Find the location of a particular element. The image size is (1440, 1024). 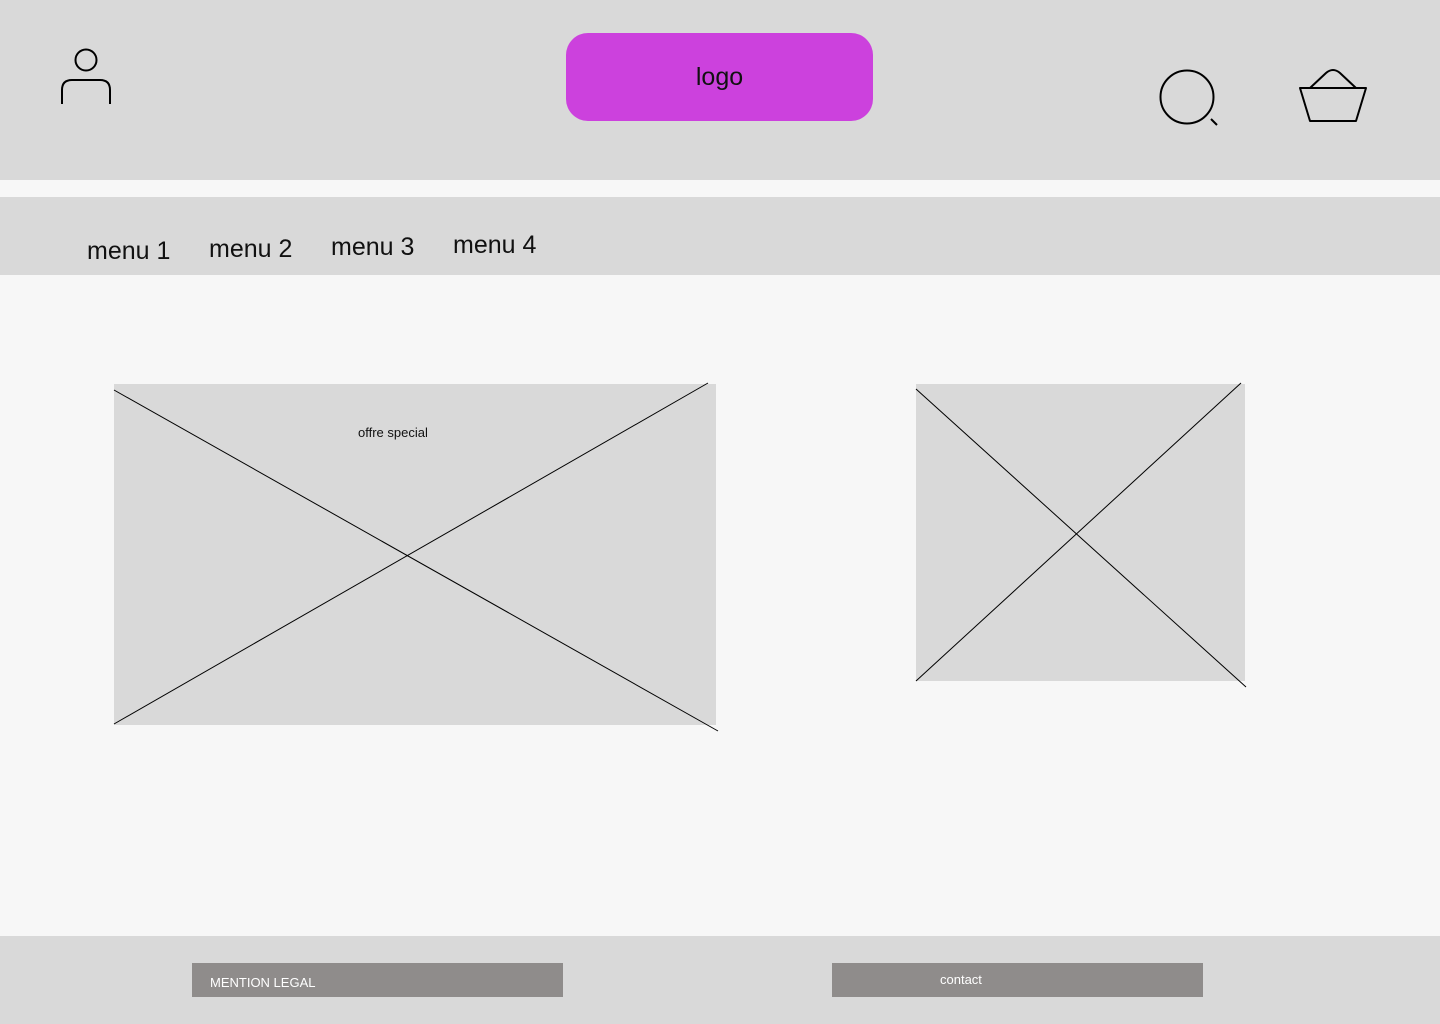

nav-item-menu-2: menu 2 is located at coordinates (250, 249).